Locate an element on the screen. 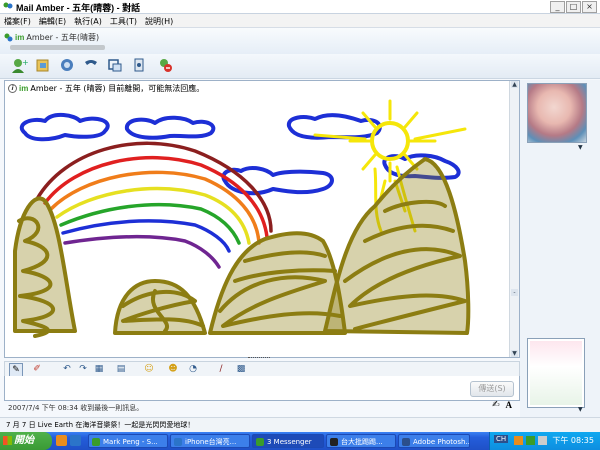 This screenshot has width=600, height=450. terminal-icon is located at coordinates (334, 442).